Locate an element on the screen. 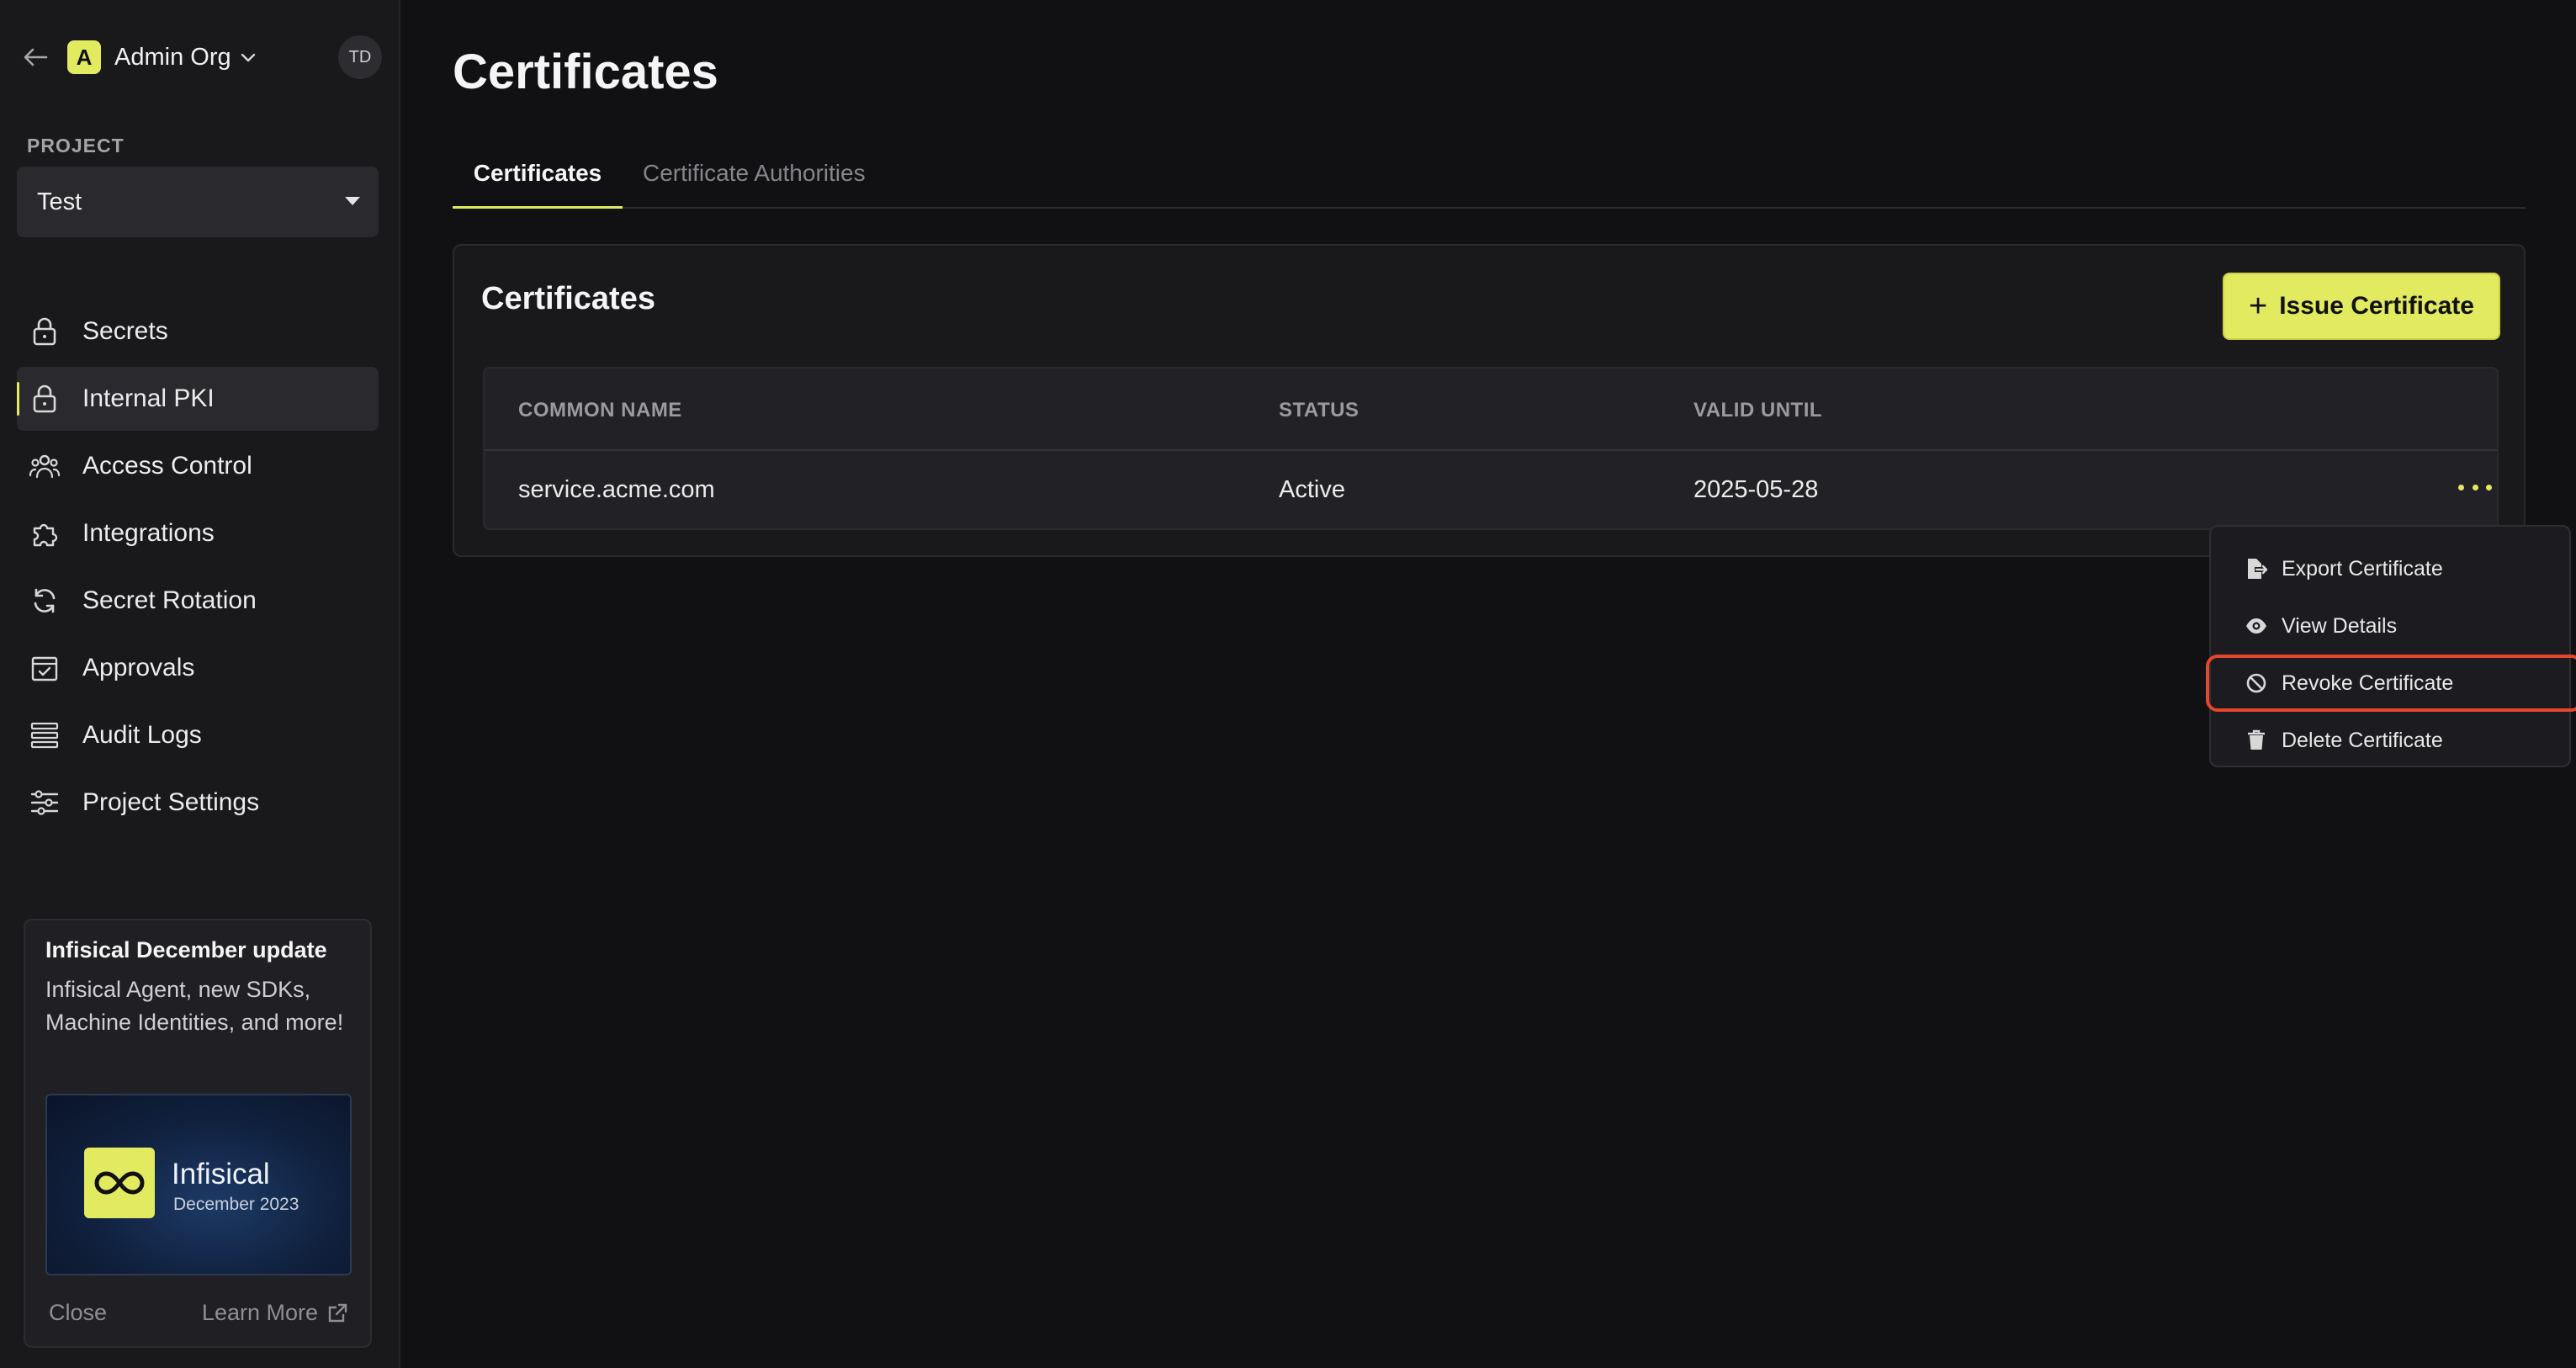 This screenshot has width=2576, height=1368. eye-icon is located at coordinates (2256, 626).